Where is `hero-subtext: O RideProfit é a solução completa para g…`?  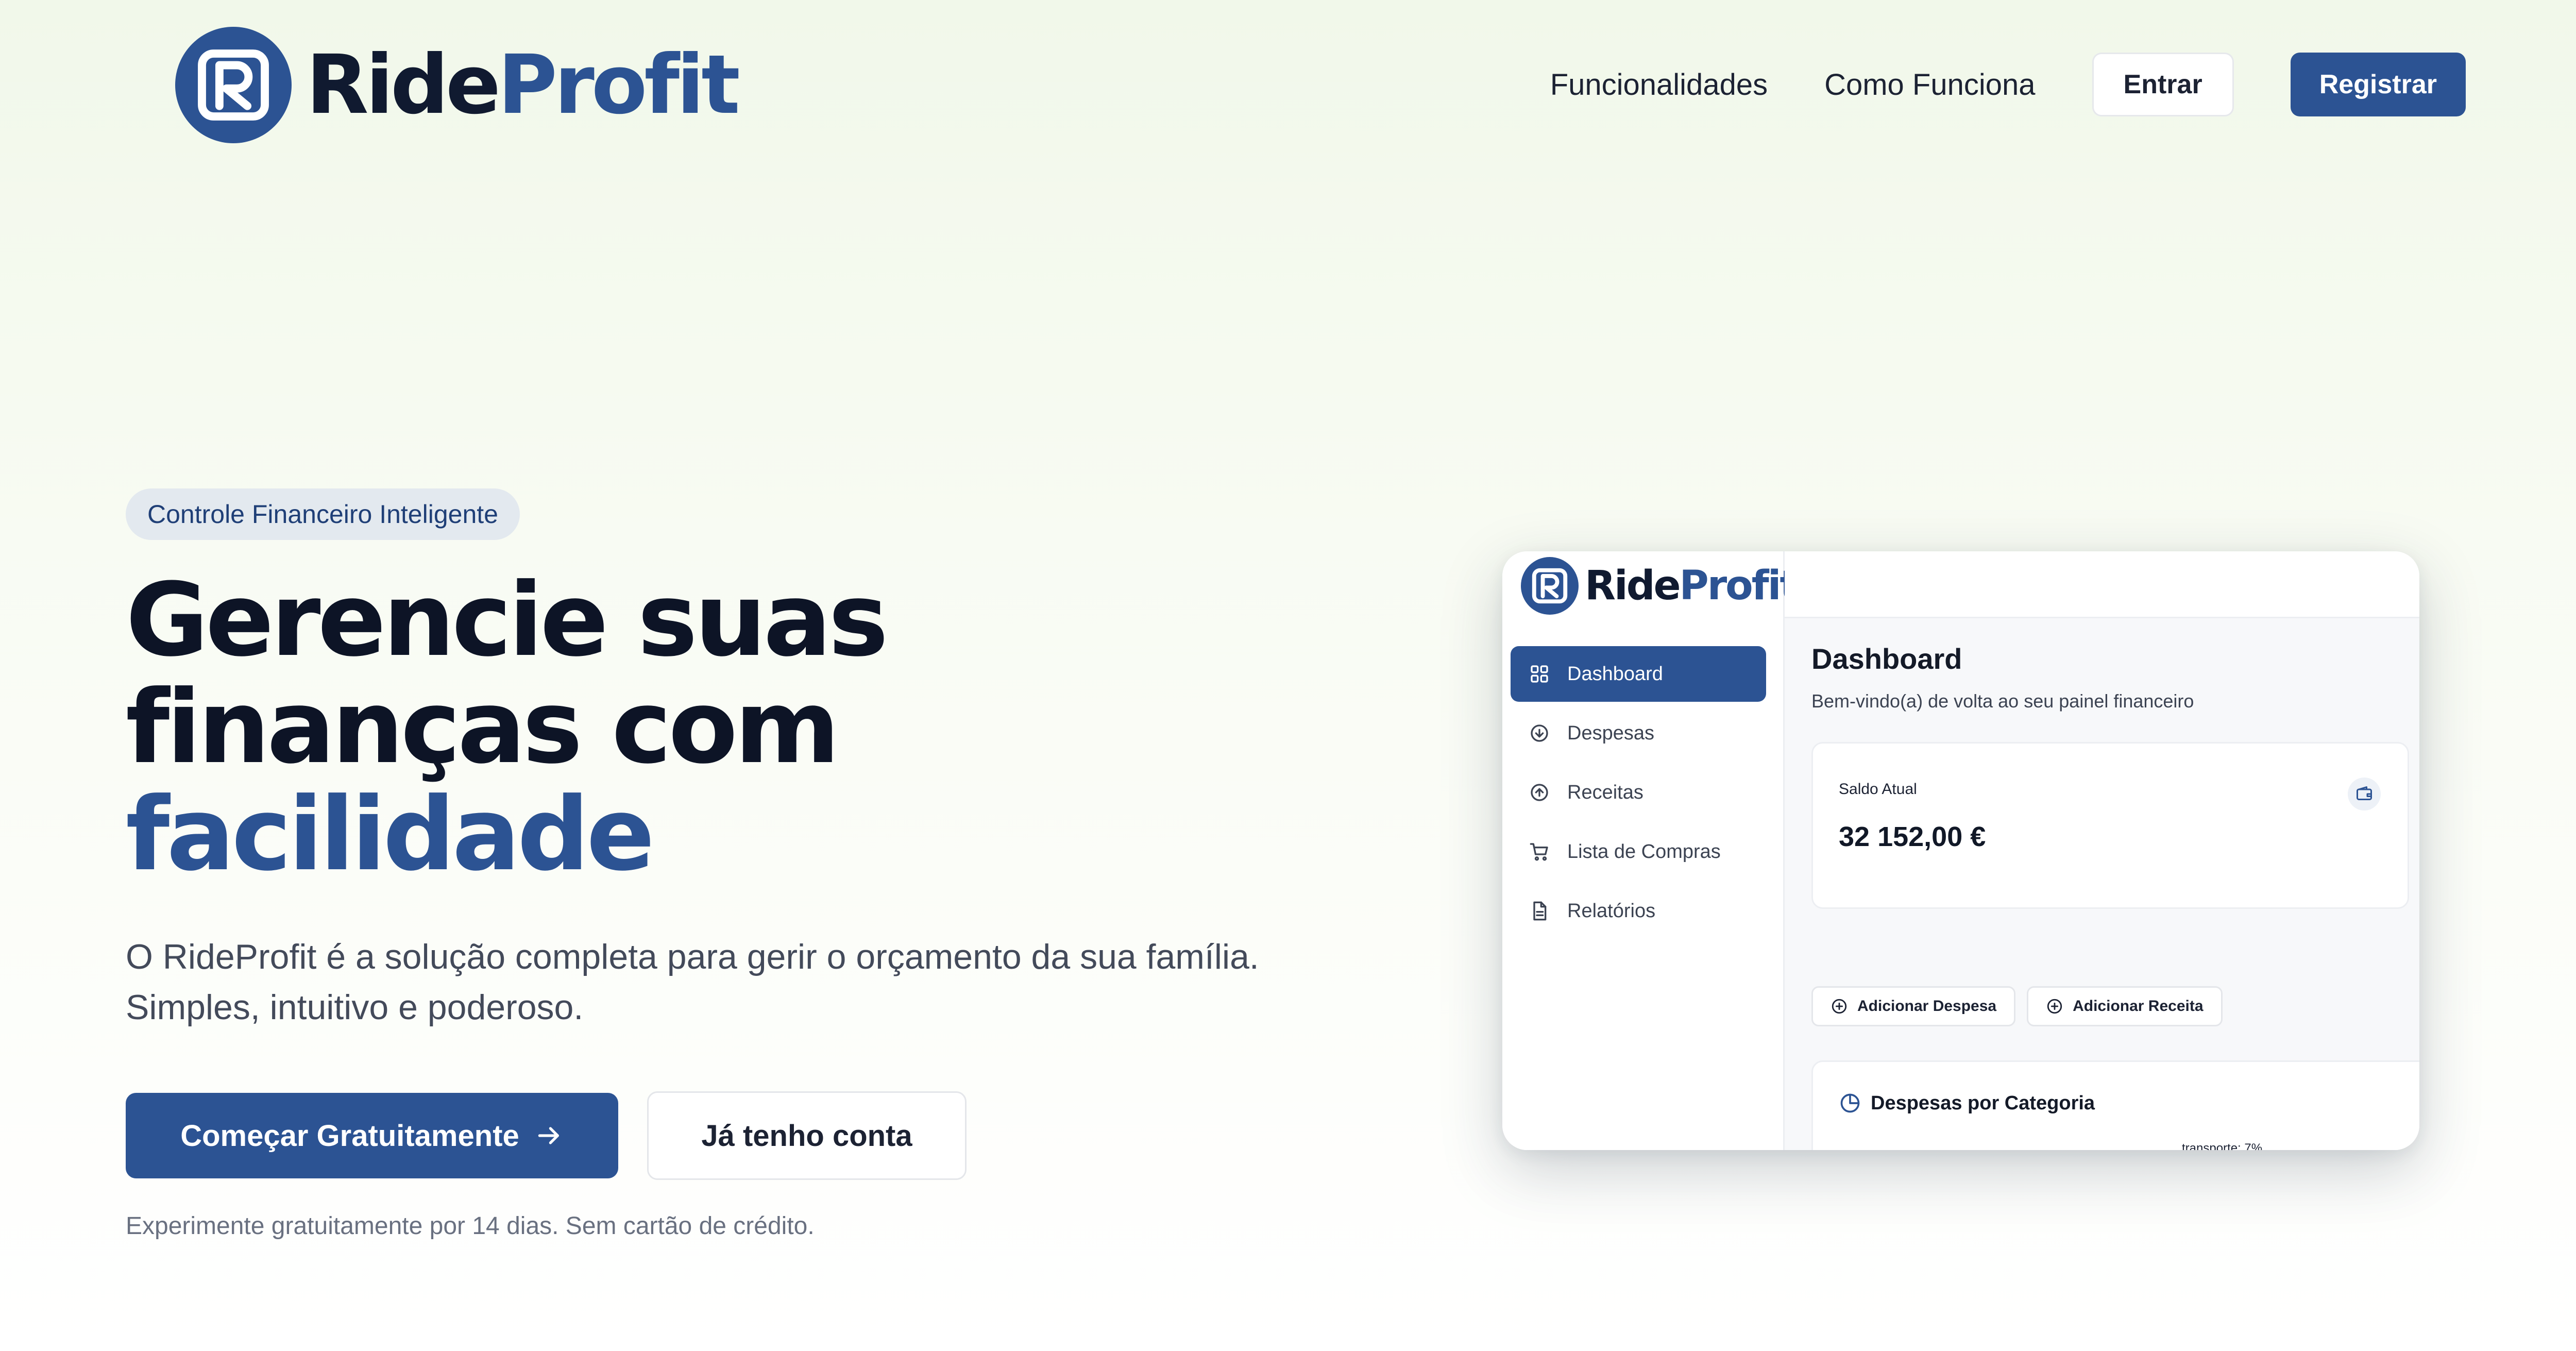 hero-subtext: O RideProfit é a solução completa para g… is located at coordinates (692, 982).